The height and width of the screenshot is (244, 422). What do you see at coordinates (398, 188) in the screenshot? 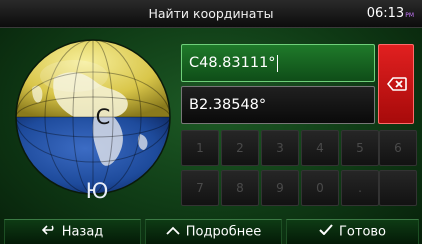
I see `key-blank` at bounding box center [398, 188].